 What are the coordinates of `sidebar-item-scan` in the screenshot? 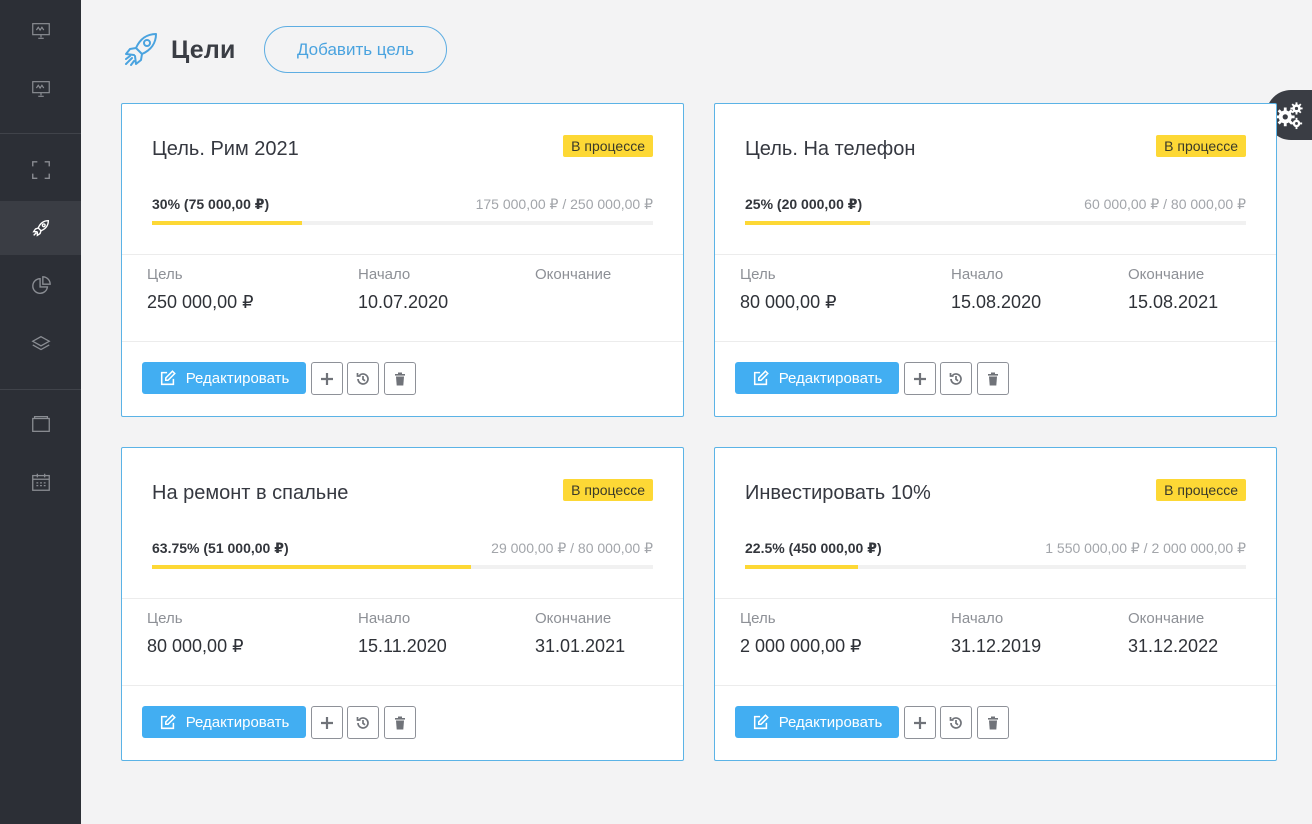 It's located at (40, 170).